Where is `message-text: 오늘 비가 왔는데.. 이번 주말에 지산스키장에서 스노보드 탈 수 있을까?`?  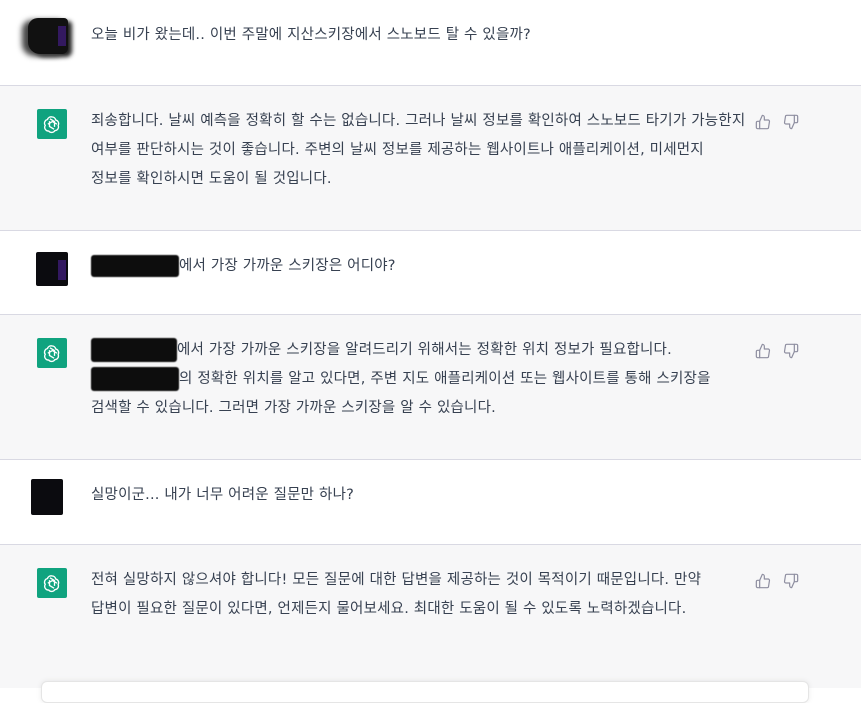
message-text: 오늘 비가 왔는데.. 이번 주말에 지산스키장에서 스노보드 탈 수 있을까? is located at coordinates (311, 35).